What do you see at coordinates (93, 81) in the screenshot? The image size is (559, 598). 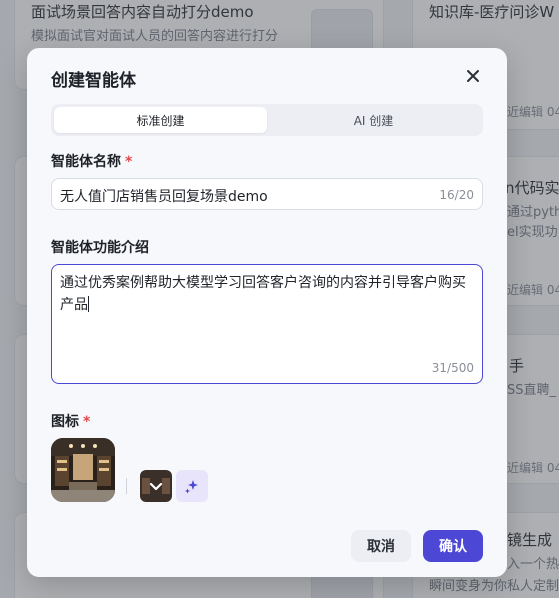 I see `dialog-title: 创建智能体` at bounding box center [93, 81].